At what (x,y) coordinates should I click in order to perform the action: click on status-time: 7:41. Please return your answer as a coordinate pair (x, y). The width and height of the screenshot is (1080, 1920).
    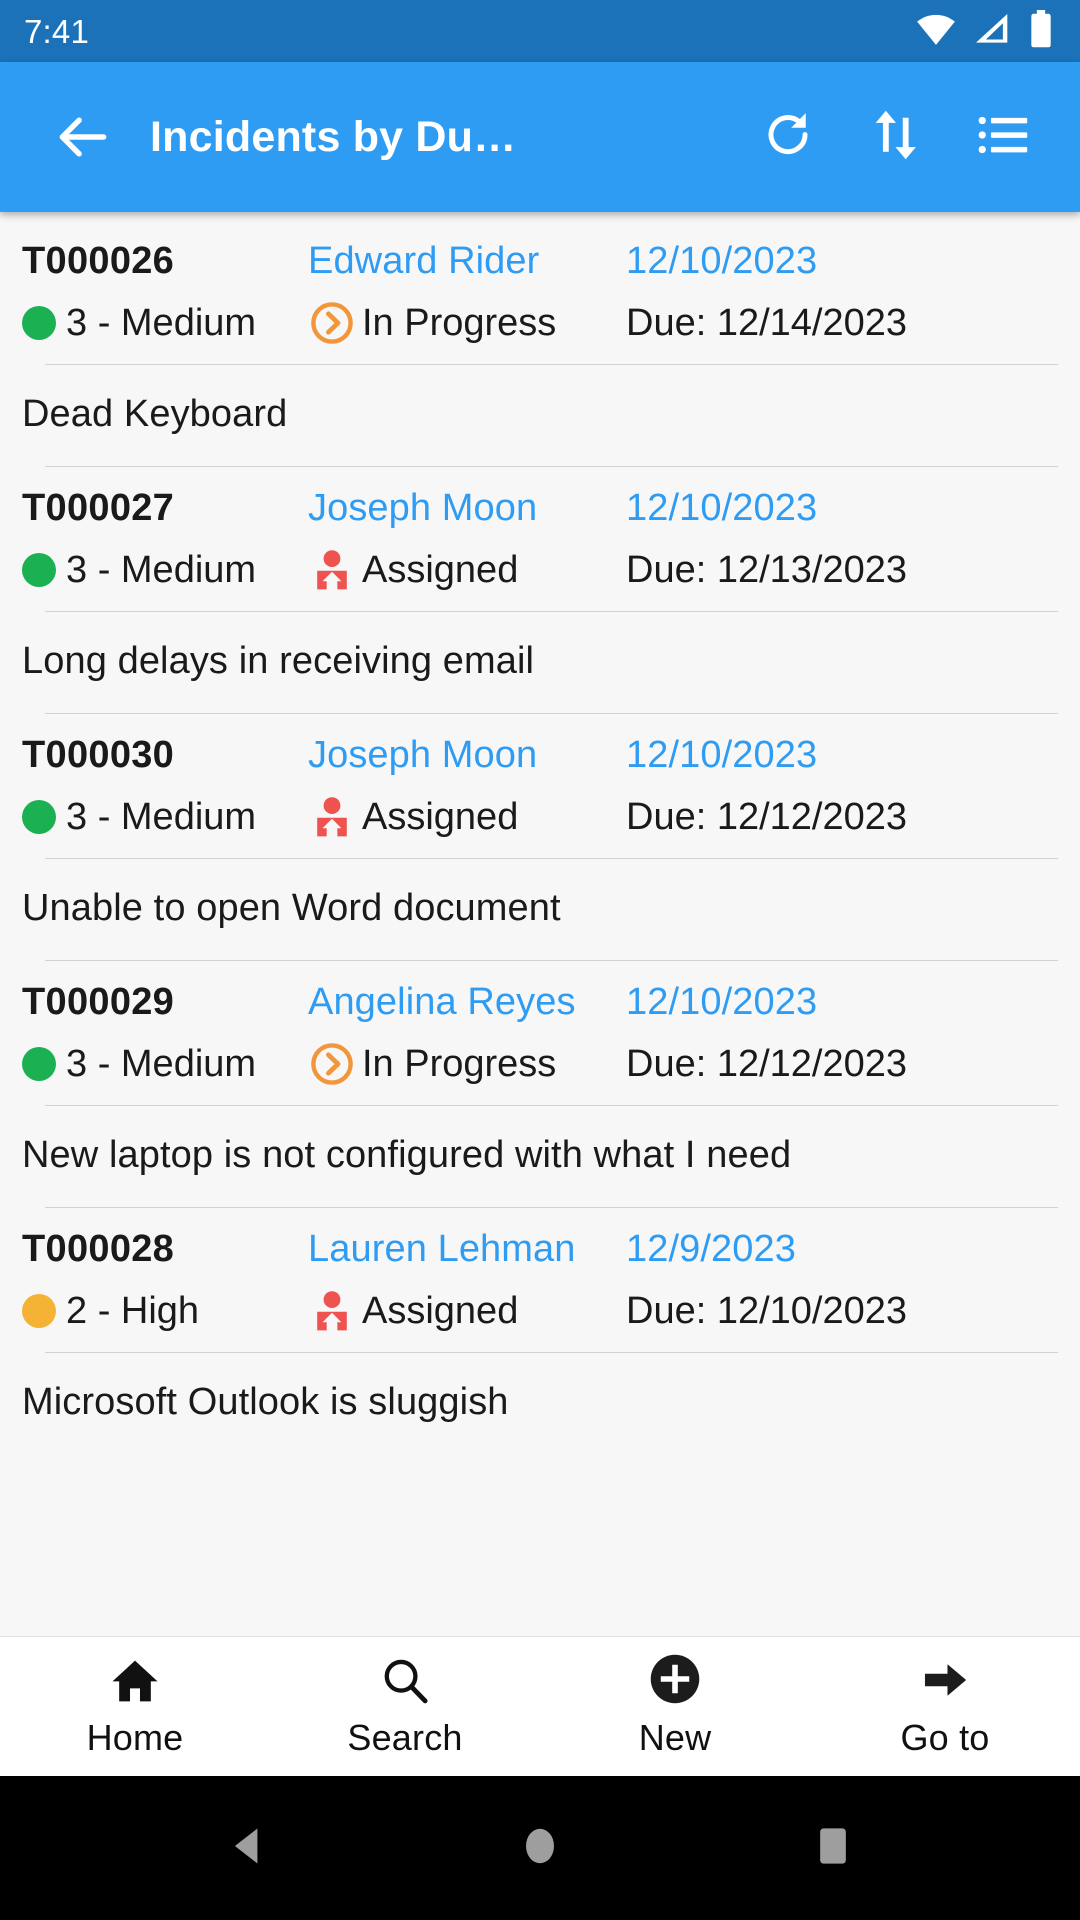
    Looking at the image, I should click on (57, 31).